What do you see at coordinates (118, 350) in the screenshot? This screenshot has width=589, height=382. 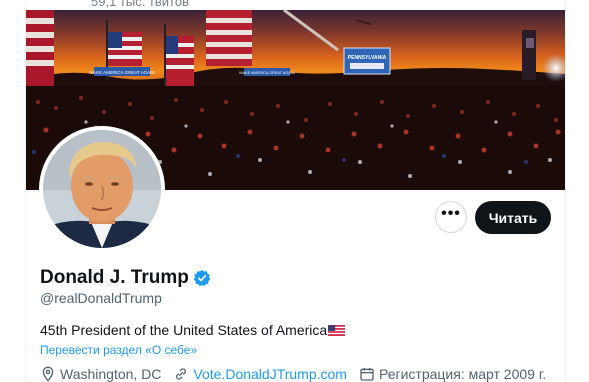 I see `translate-bio-link: Перевести раздел «О себе»` at bounding box center [118, 350].